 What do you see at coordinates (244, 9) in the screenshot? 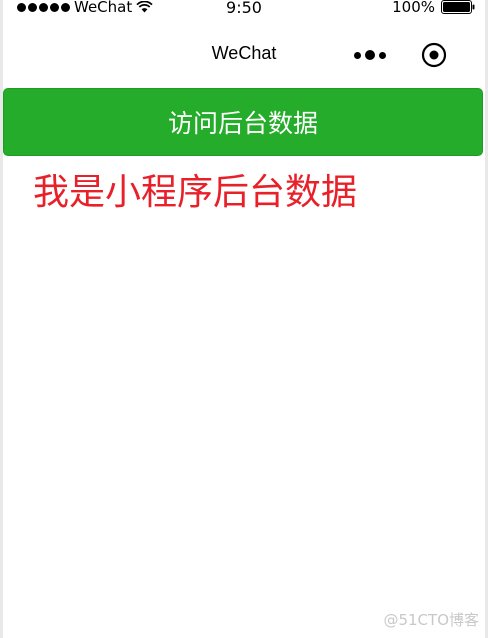
I see `status-bar: WeChat 9:50 100%` at bounding box center [244, 9].